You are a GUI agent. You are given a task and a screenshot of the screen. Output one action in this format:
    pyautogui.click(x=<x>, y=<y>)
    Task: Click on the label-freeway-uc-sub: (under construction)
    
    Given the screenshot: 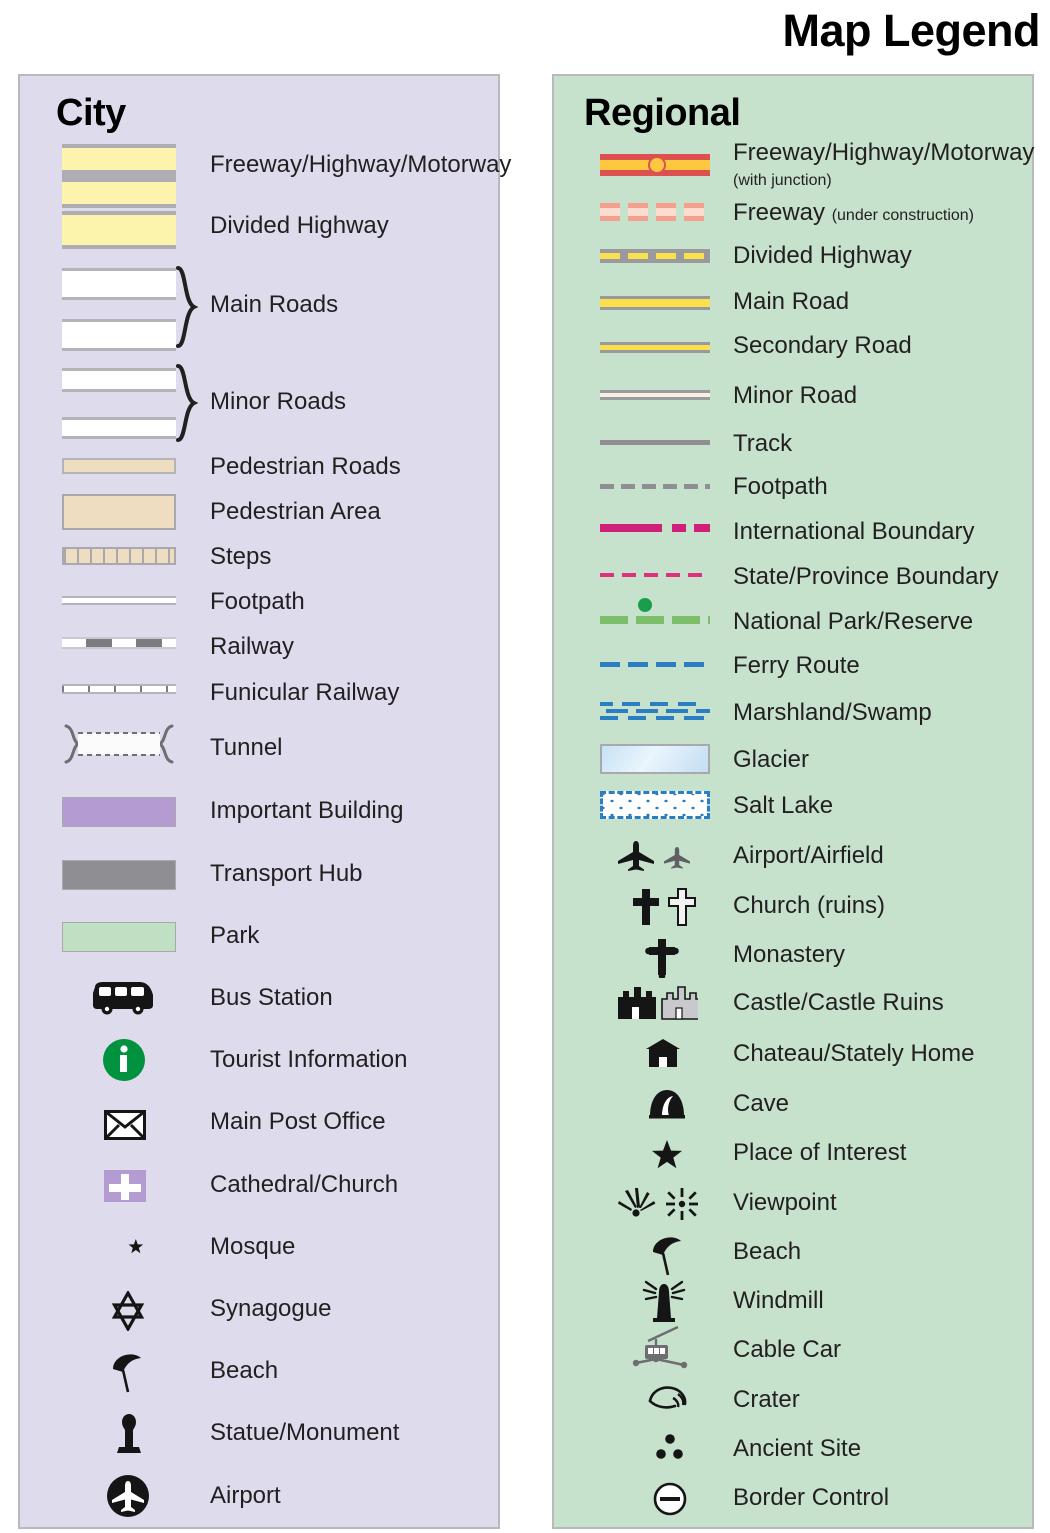 What is the action you would take?
    pyautogui.click(x=902, y=215)
    